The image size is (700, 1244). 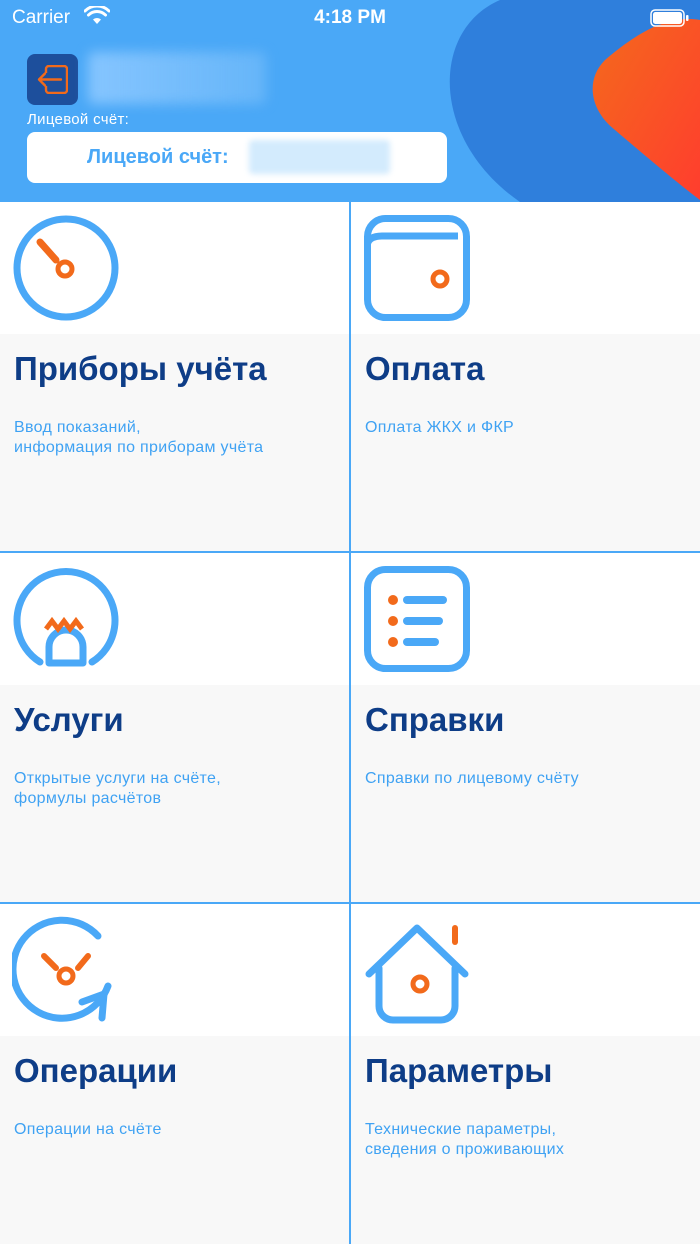 I want to click on battery-icon, so click(x=670, y=20).